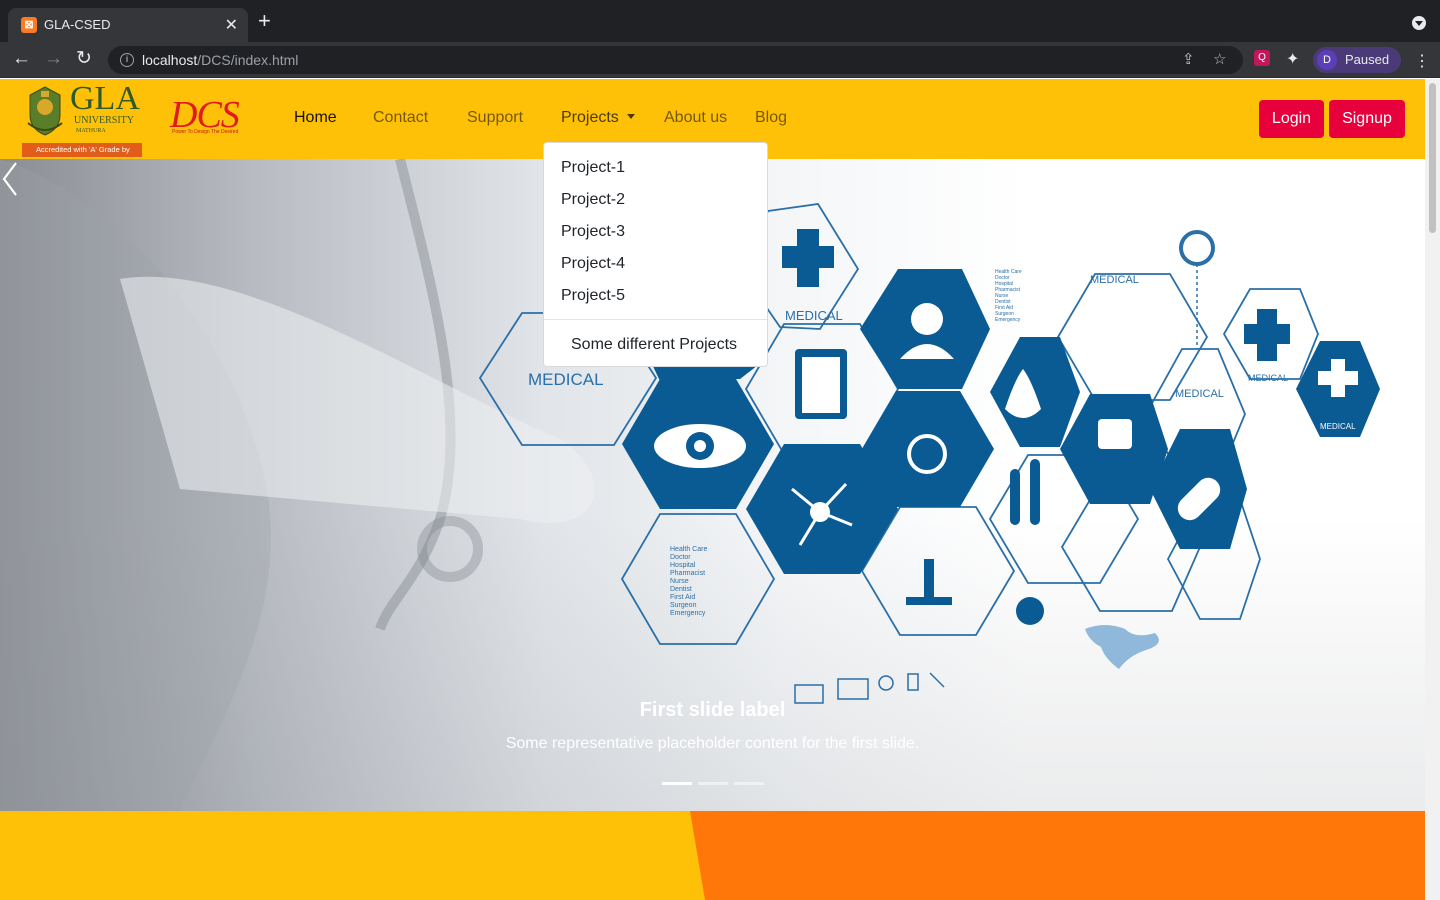 The width and height of the screenshot is (1440, 900). Describe the element at coordinates (679, 581) in the screenshot. I see `svg-text: Nurse` at that location.